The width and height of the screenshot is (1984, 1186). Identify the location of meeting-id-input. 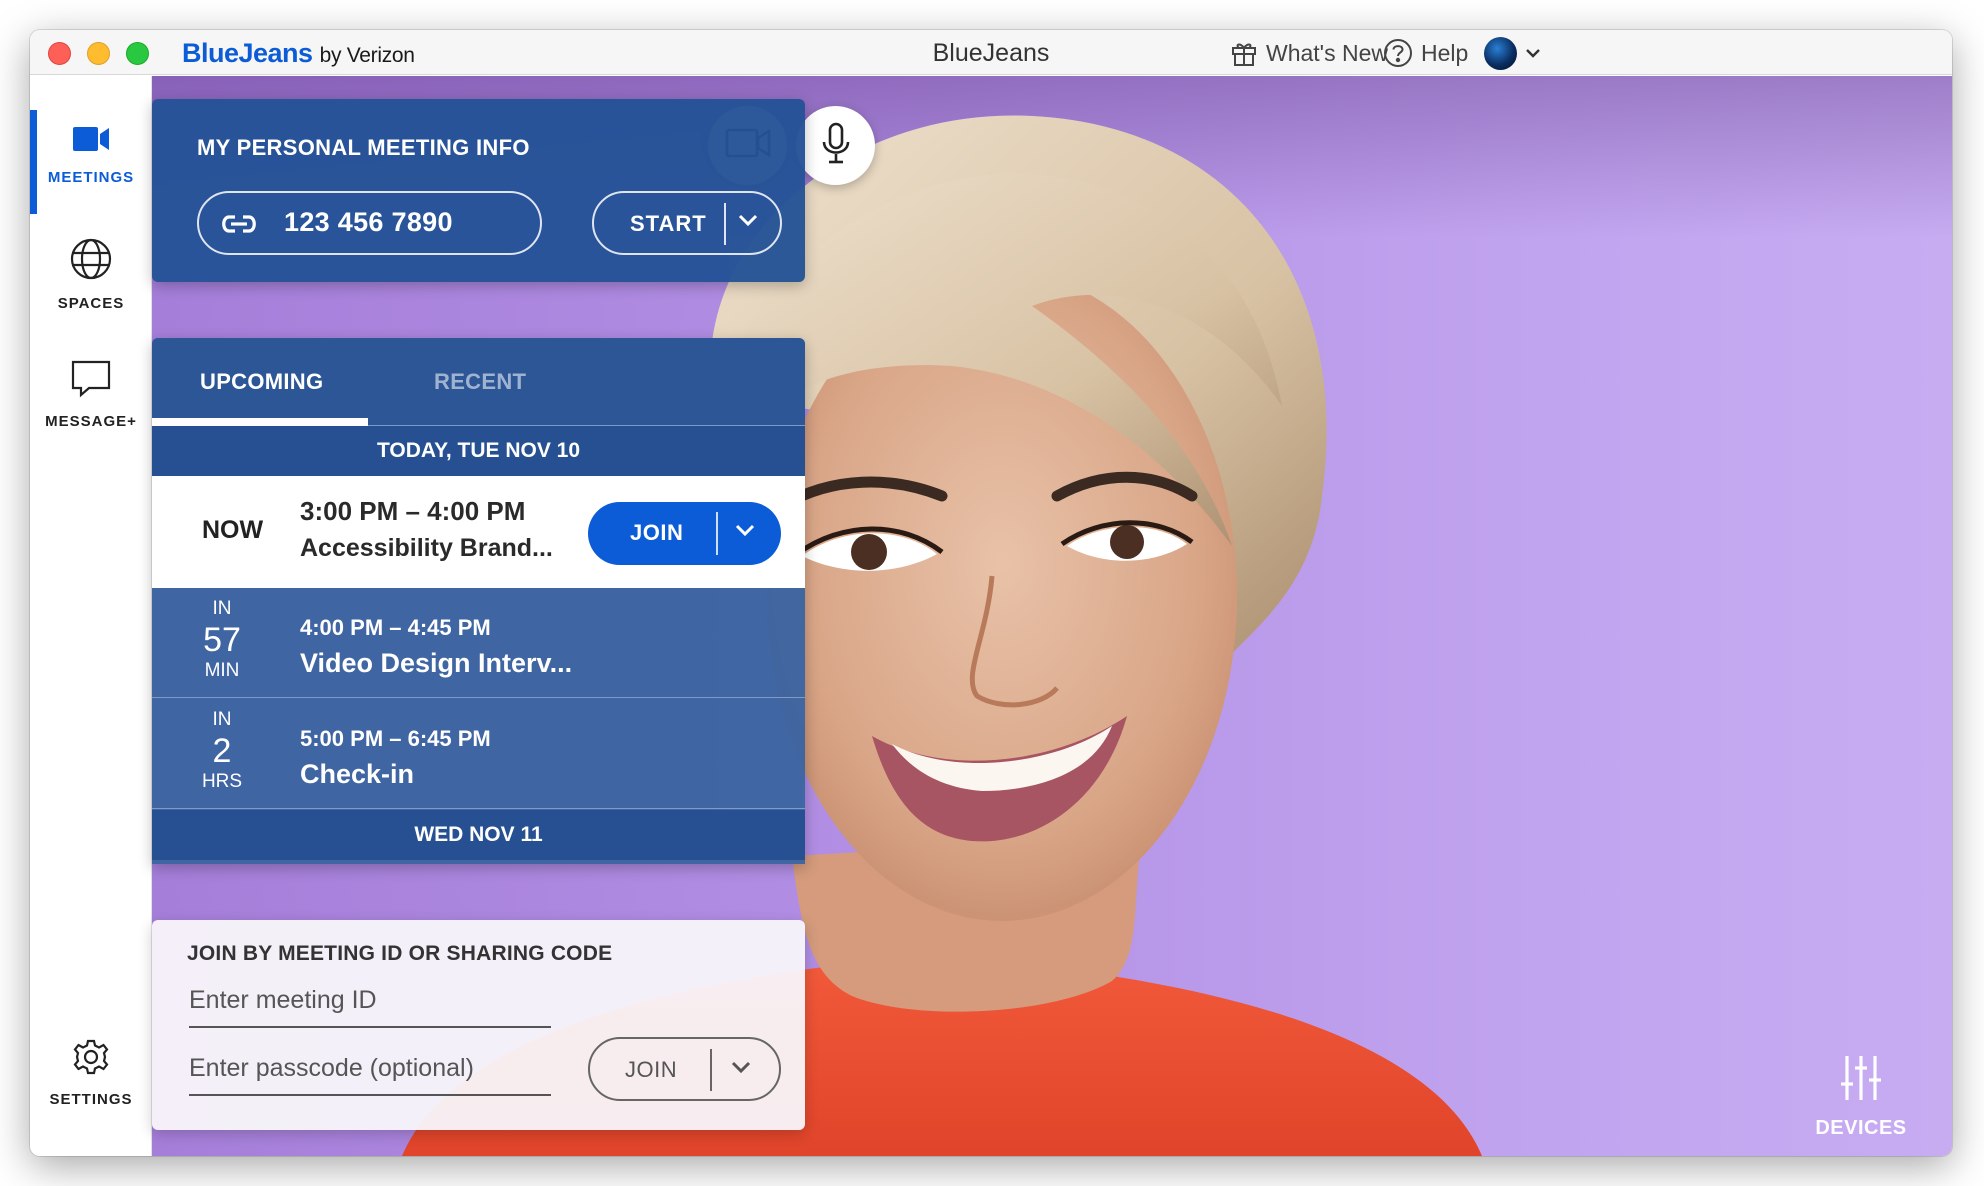
(370, 1005).